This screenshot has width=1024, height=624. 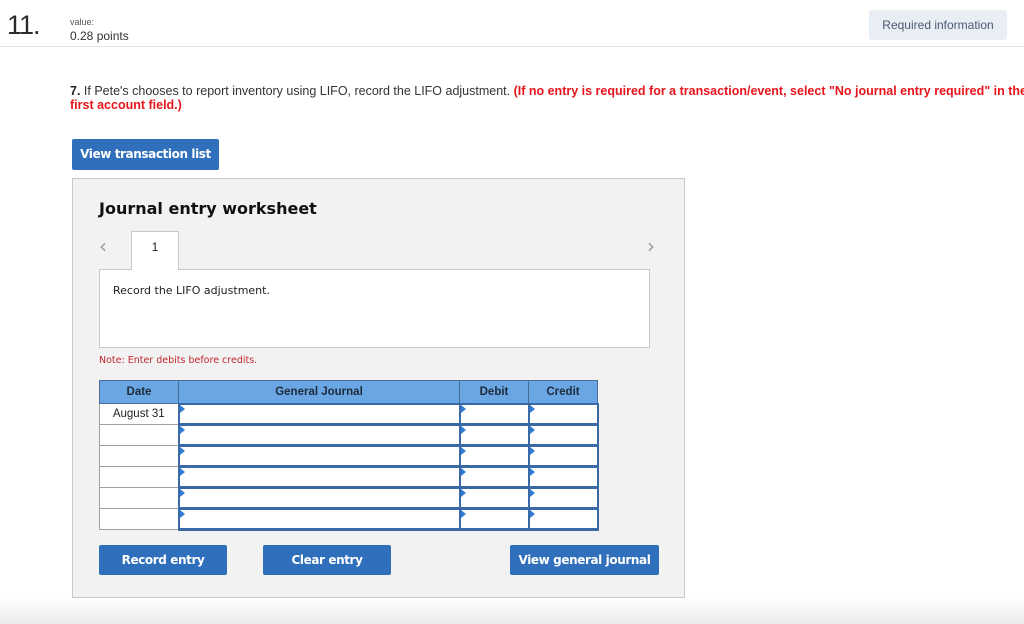 What do you see at coordinates (938, 25) in the screenshot?
I see `required-information-button: Required information` at bounding box center [938, 25].